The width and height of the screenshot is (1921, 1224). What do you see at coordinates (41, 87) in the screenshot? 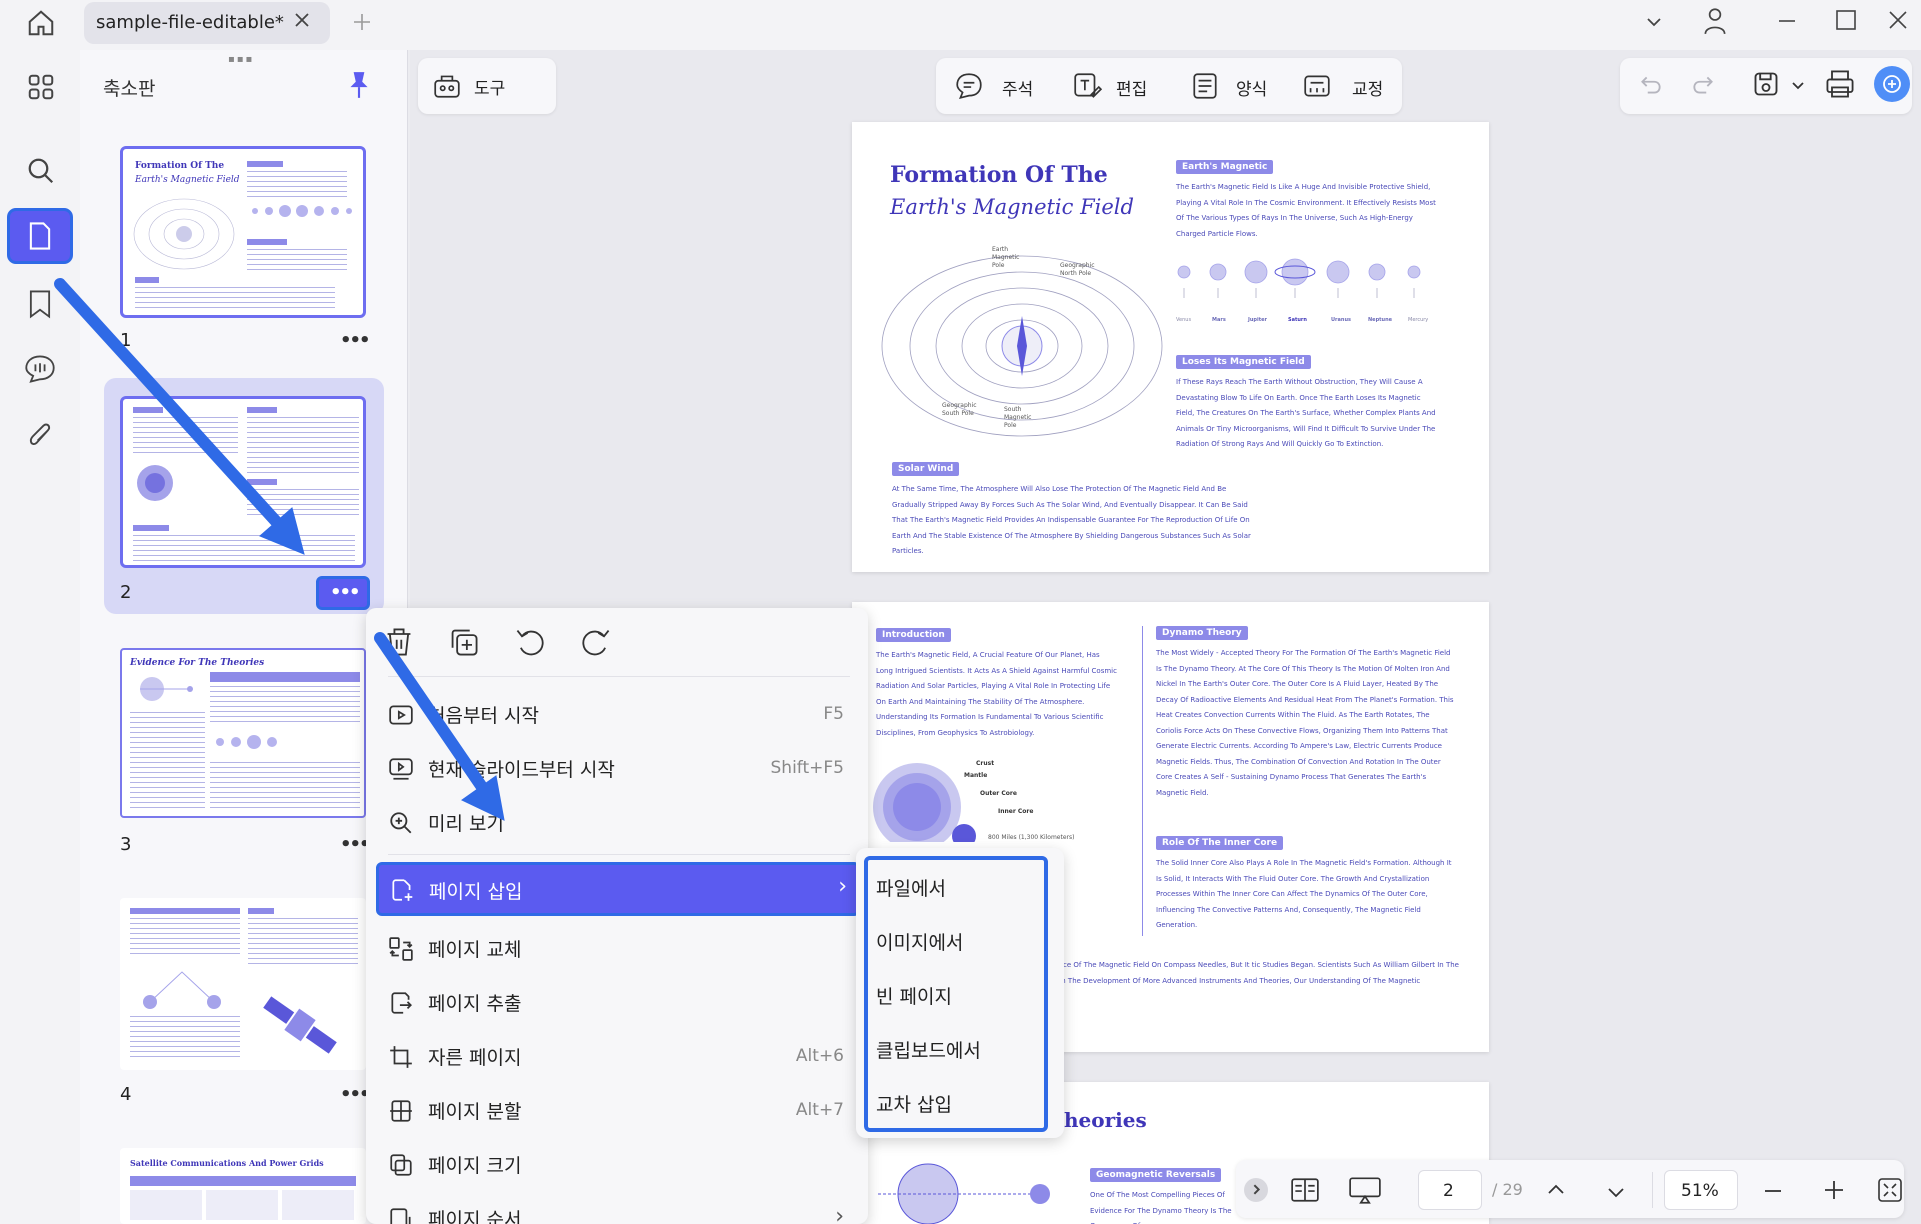
I see `apps-grid-icon` at bounding box center [41, 87].